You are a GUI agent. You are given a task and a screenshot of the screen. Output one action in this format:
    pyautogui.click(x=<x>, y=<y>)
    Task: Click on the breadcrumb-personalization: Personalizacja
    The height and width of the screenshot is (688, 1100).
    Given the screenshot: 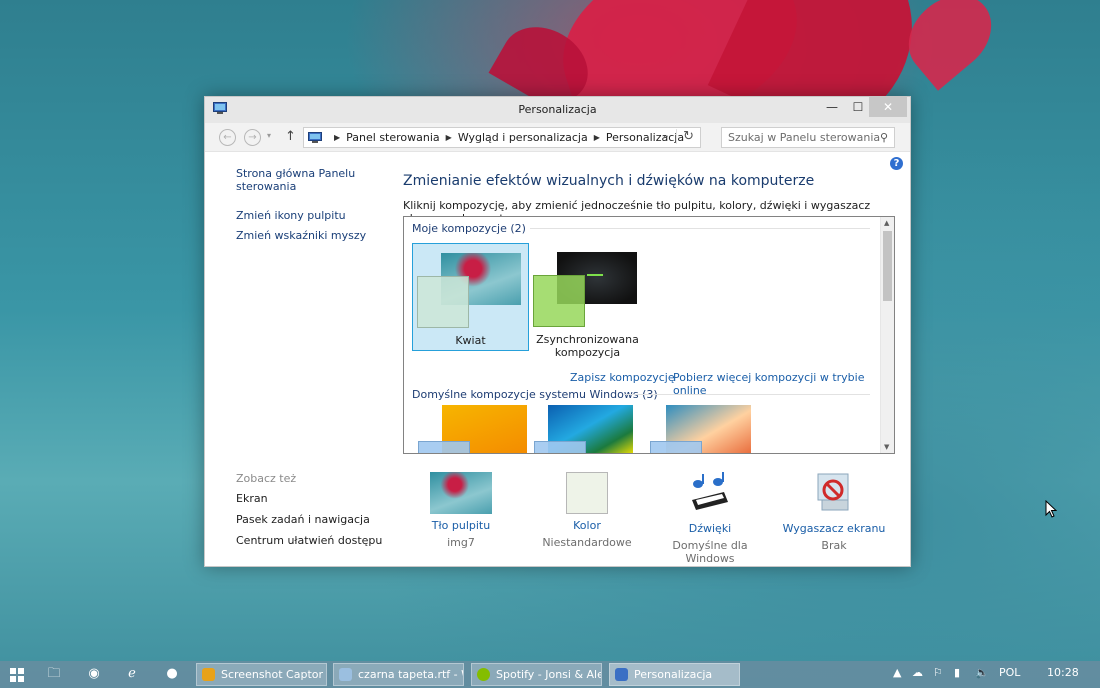 What is the action you would take?
    pyautogui.click(x=645, y=137)
    